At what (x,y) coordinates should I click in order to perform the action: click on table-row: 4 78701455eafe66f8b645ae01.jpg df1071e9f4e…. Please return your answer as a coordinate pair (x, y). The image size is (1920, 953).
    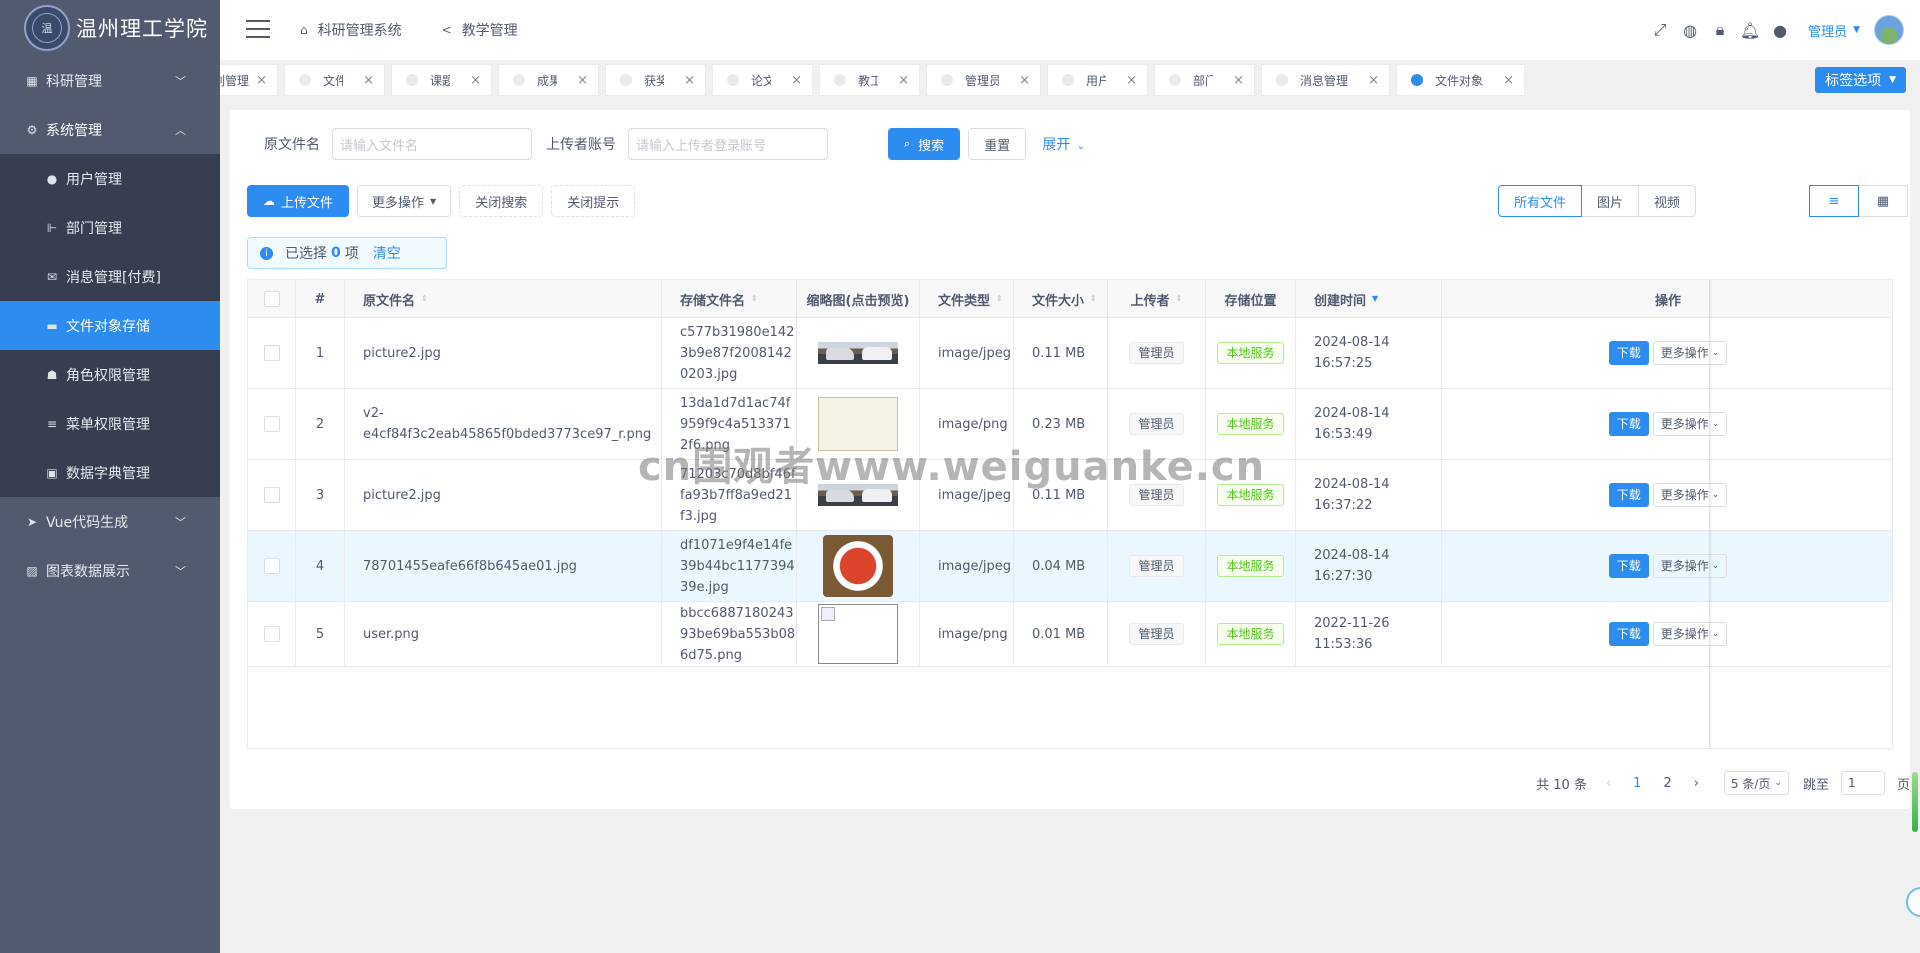
    Looking at the image, I should click on (1070, 566).